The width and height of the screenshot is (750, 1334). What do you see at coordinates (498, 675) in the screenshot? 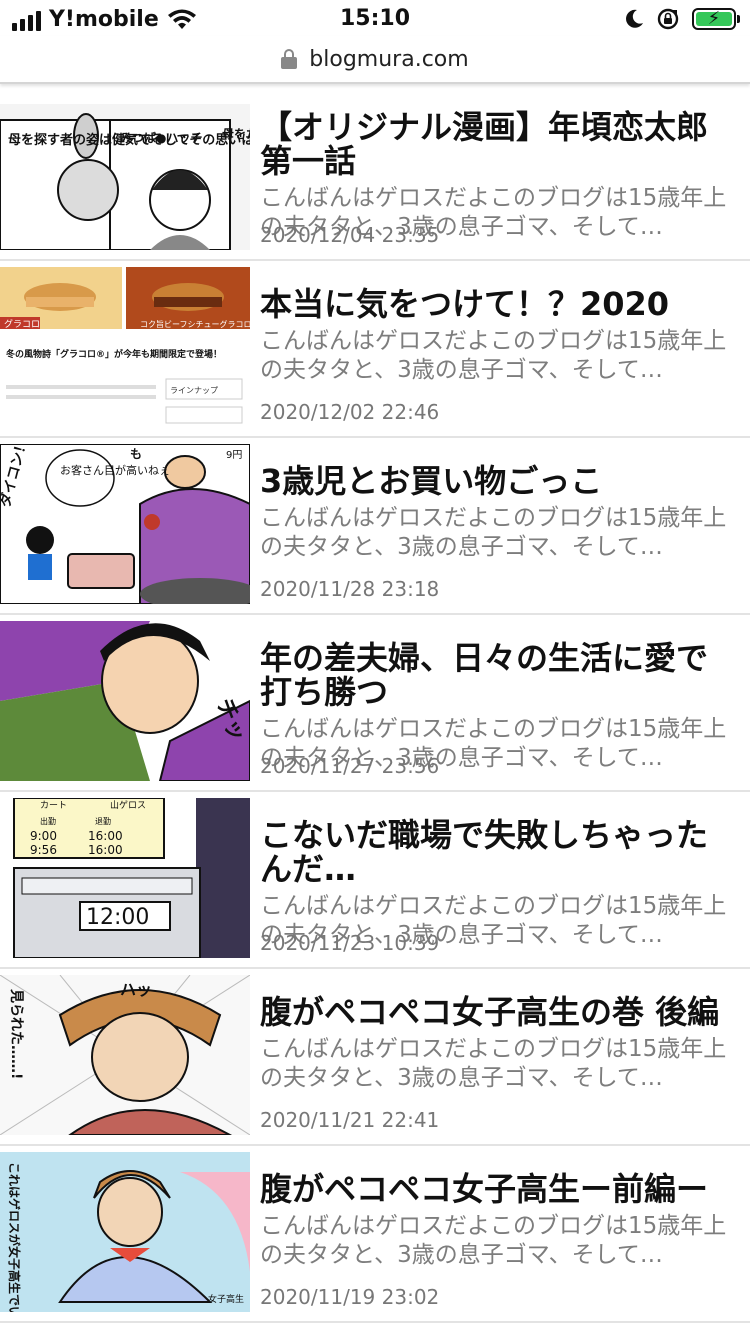
I see `article-title: 年の差夫婦、日々の生活に愛で打ち勝つ` at bounding box center [498, 675].